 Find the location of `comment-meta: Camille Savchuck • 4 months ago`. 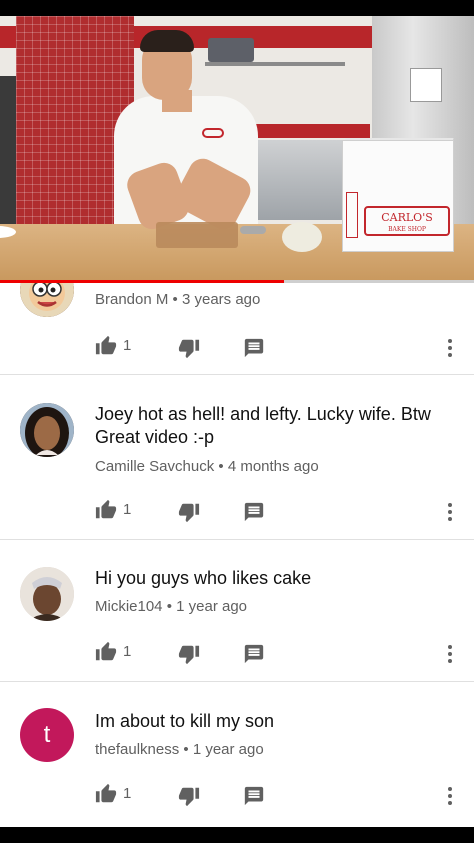

comment-meta: Camille Savchuck • 4 months ago is located at coordinates (207, 466).